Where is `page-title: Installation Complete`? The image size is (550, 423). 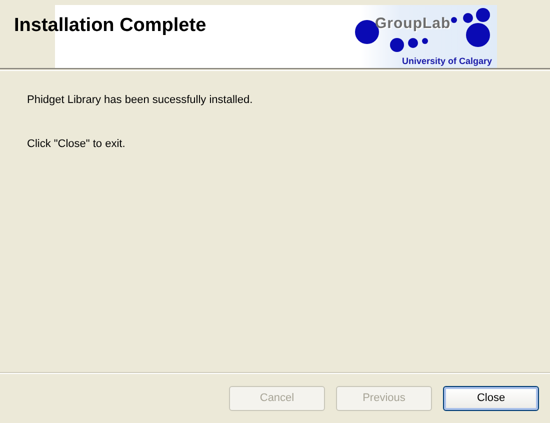
page-title: Installation Complete is located at coordinates (110, 26).